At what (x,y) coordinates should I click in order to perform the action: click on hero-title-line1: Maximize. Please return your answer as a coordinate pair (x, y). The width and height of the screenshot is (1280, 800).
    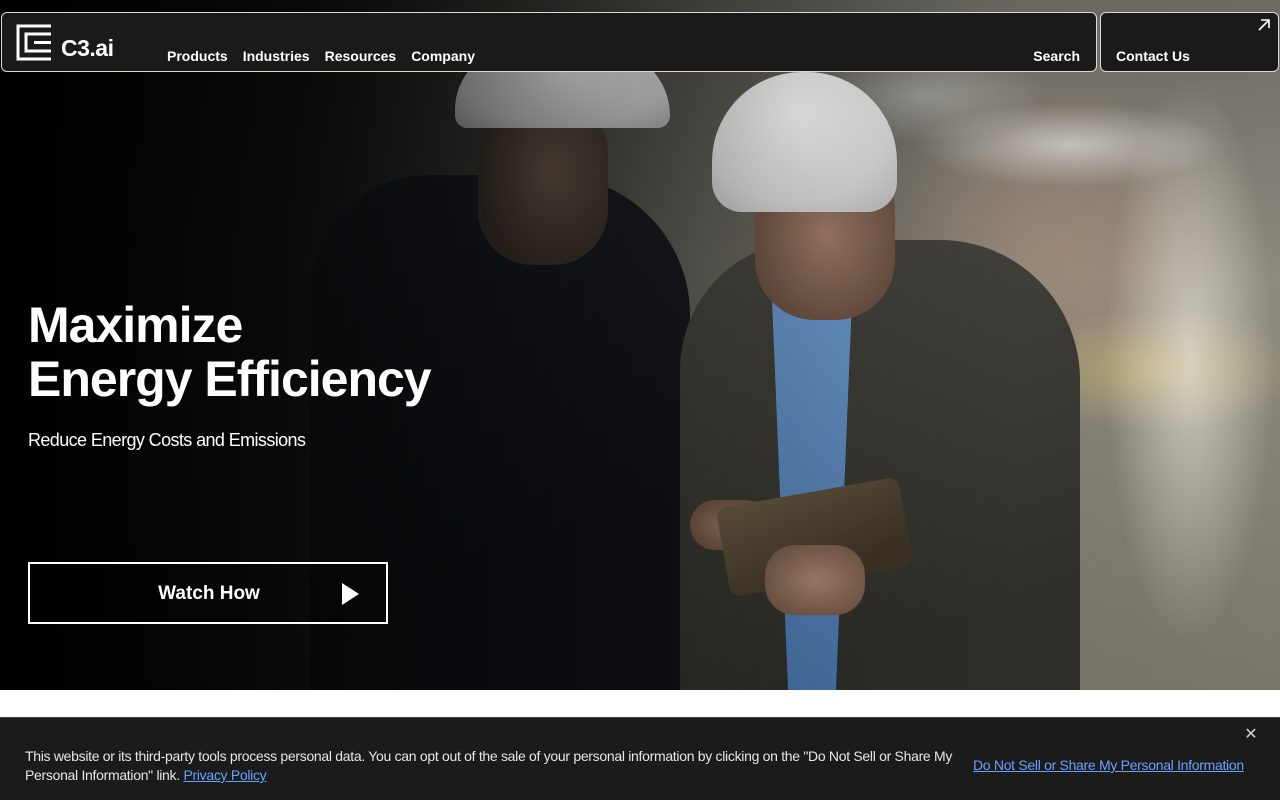
    Looking at the image, I should click on (135, 325).